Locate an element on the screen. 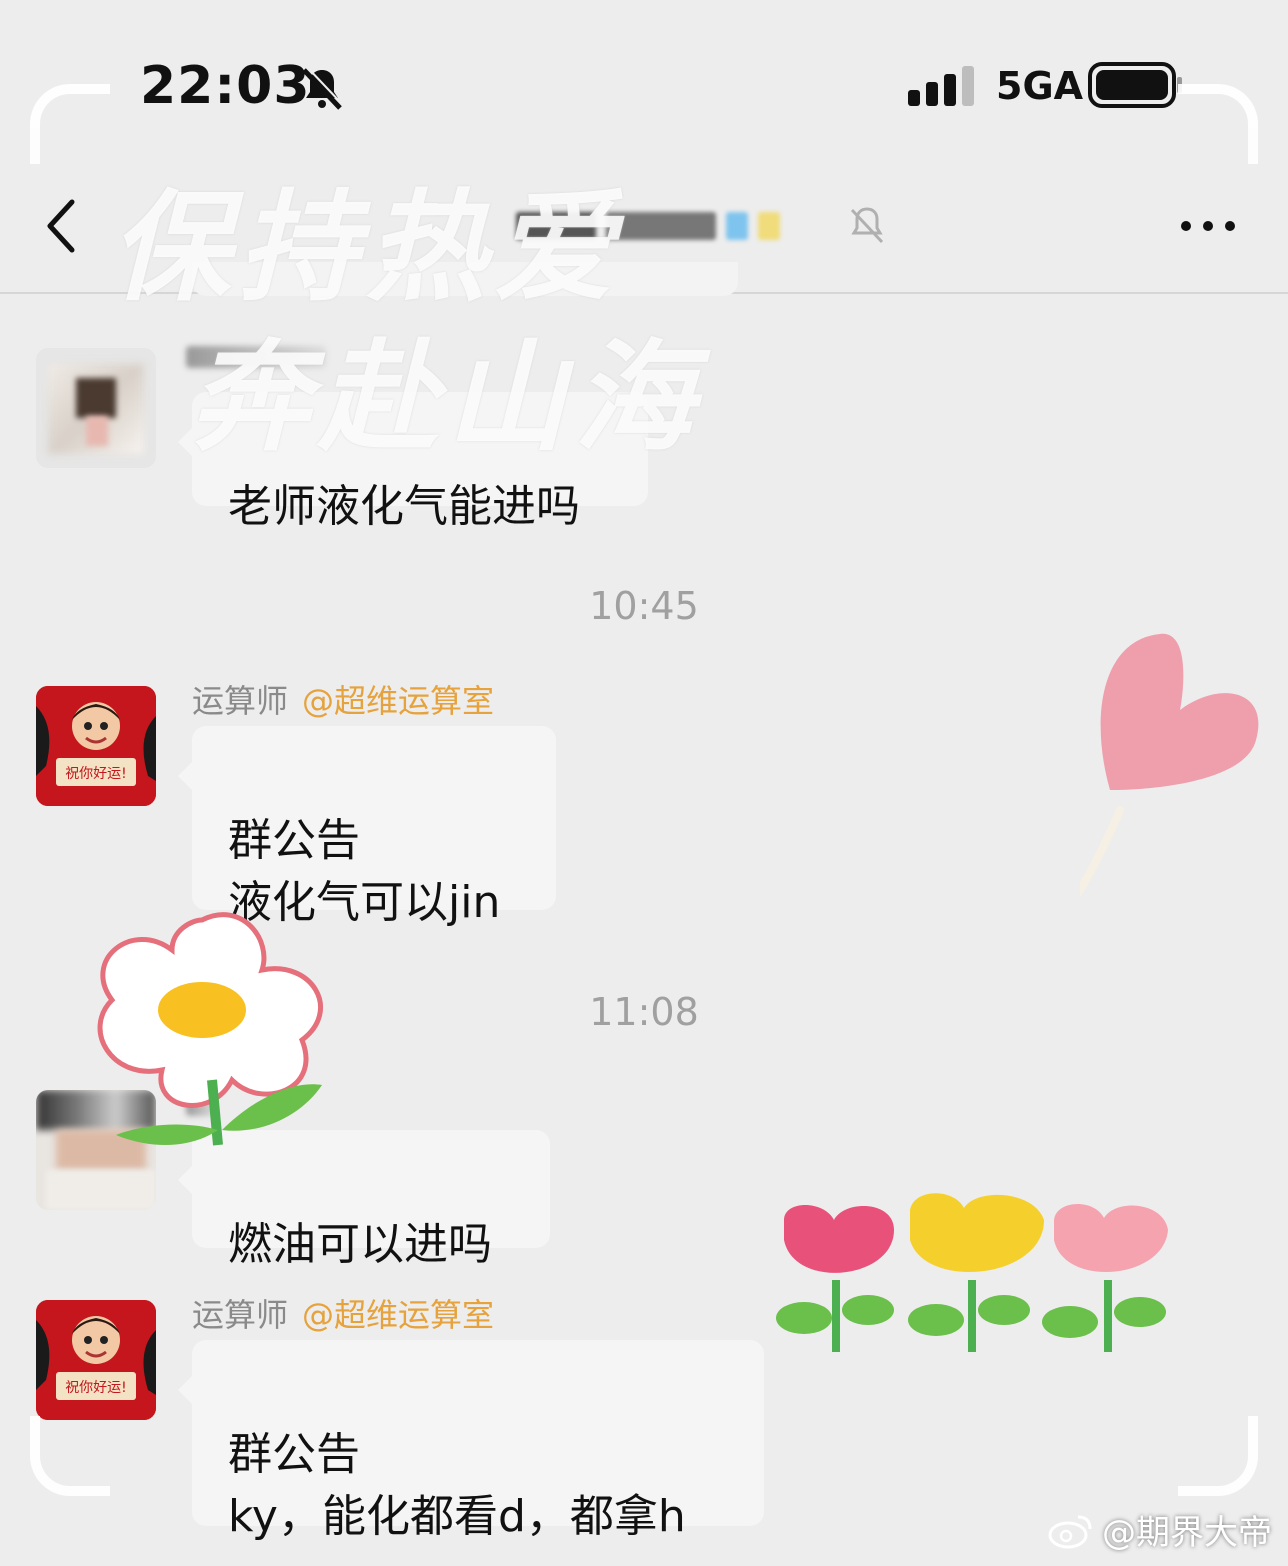  avatar is located at coordinates (96, 408).